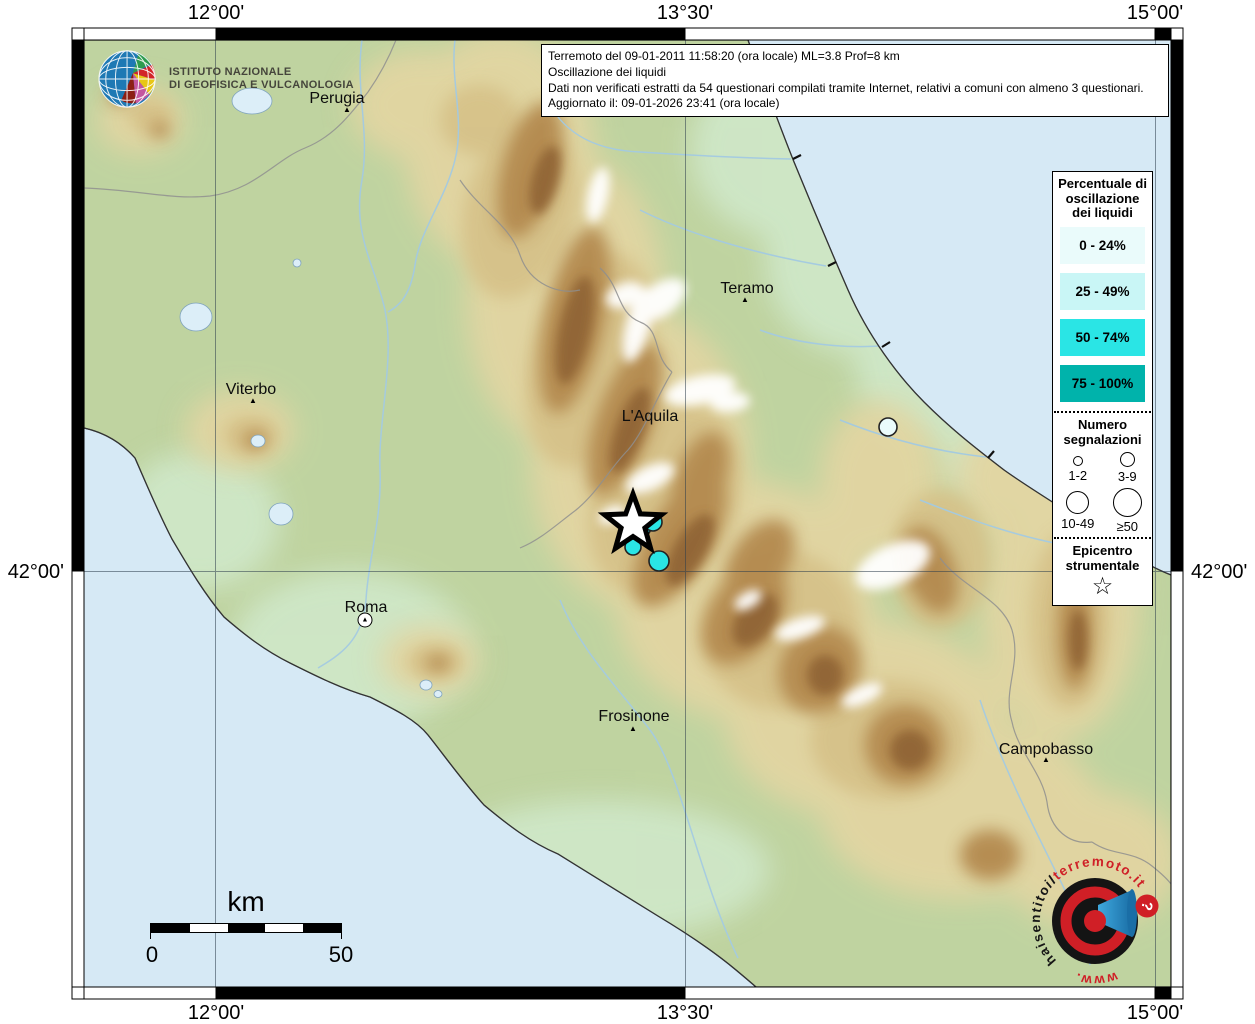  What do you see at coordinates (35, 572) in the screenshot?
I see `coord-label-left-42: 42°00'` at bounding box center [35, 572].